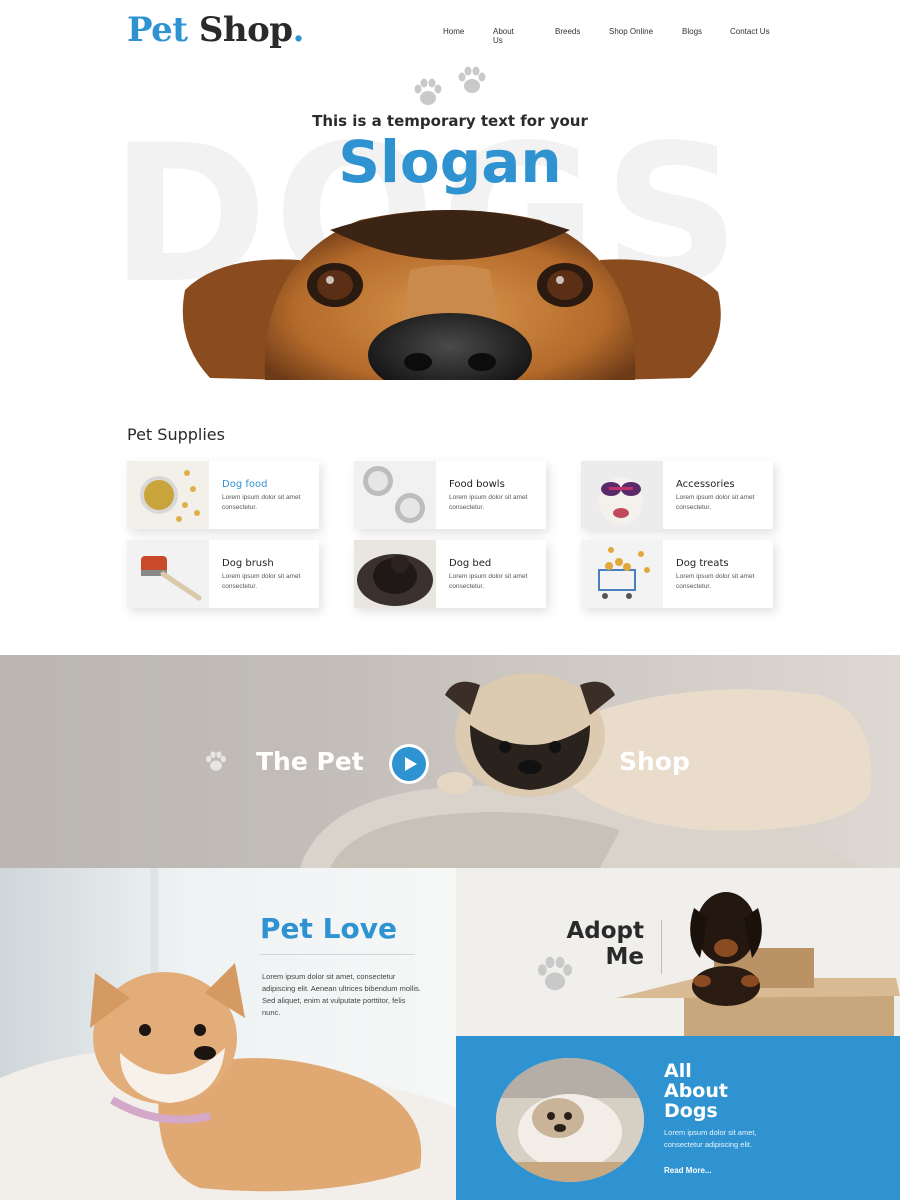 The height and width of the screenshot is (1200, 900). What do you see at coordinates (702, 563) in the screenshot?
I see `supply-title: Dog treats` at bounding box center [702, 563].